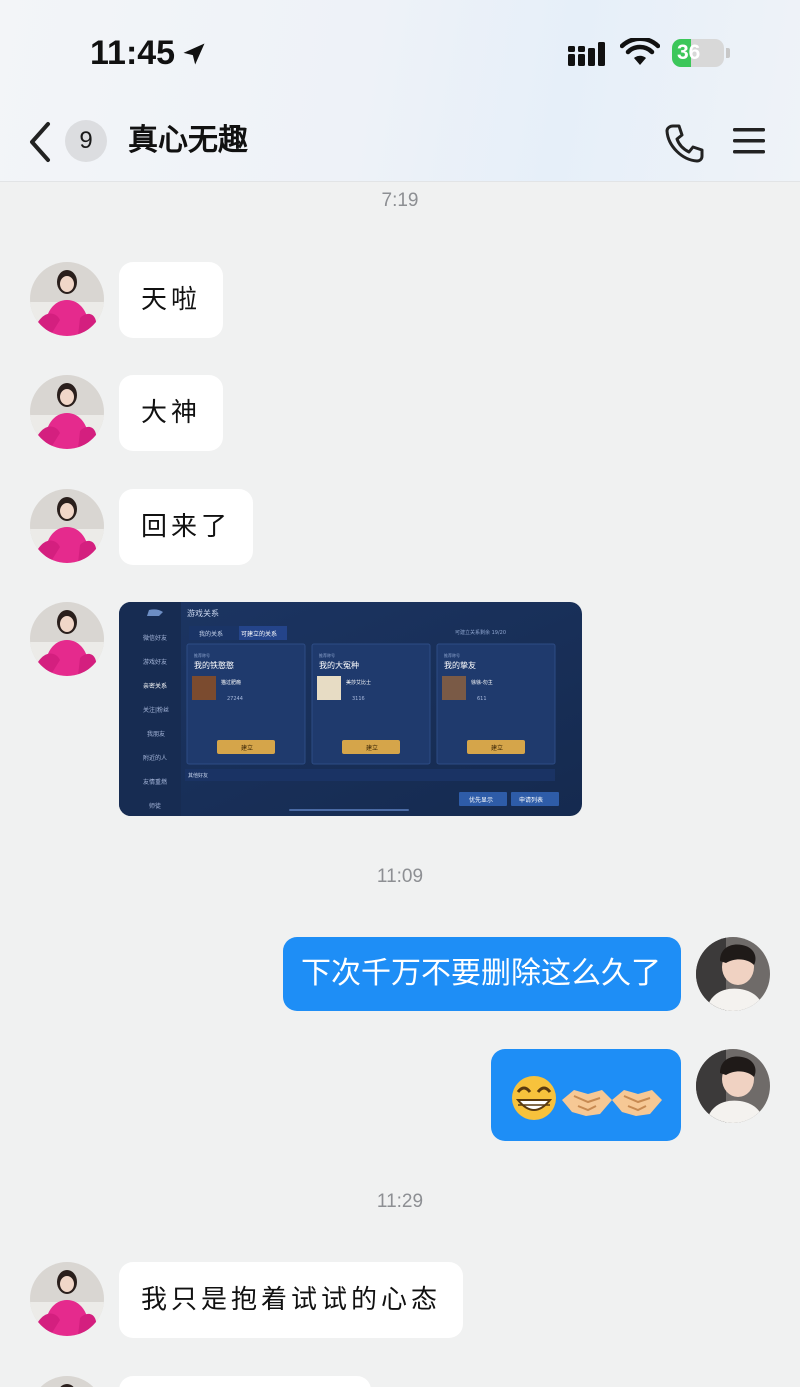 This screenshot has width=800, height=1387. Describe the element at coordinates (689, 52) in the screenshot. I see `battery-level-text: 36` at that location.